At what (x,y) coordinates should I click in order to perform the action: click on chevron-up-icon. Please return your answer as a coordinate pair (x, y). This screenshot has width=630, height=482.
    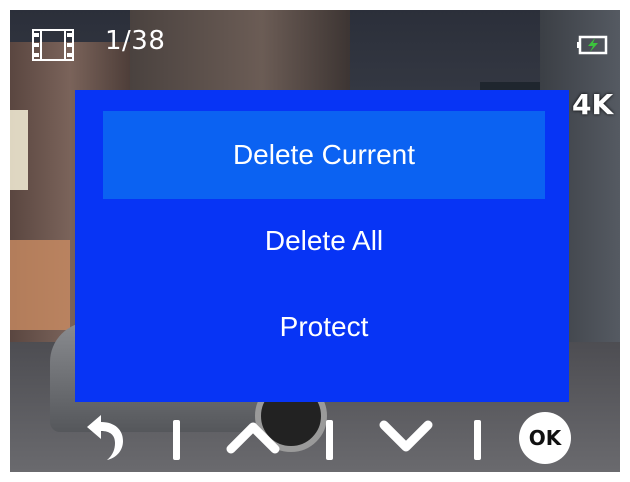
    Looking at the image, I should click on (253, 438).